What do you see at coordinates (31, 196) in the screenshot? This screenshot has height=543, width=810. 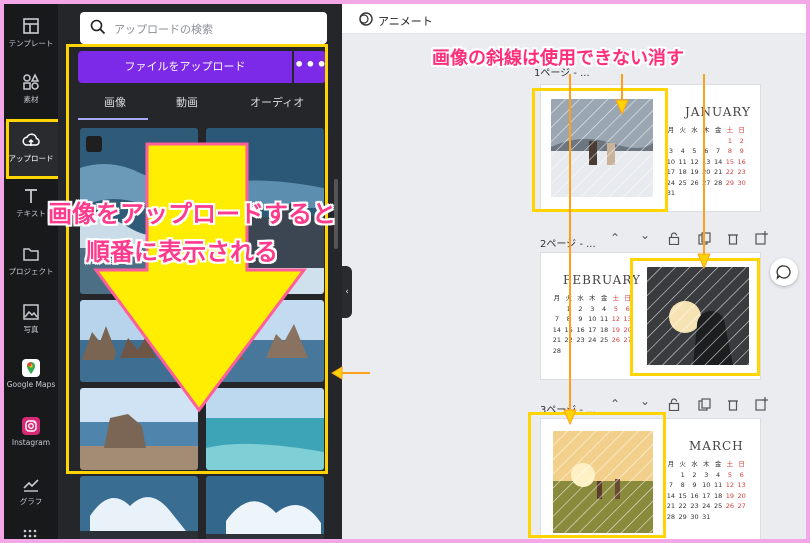 I see `text-icon` at bounding box center [31, 196].